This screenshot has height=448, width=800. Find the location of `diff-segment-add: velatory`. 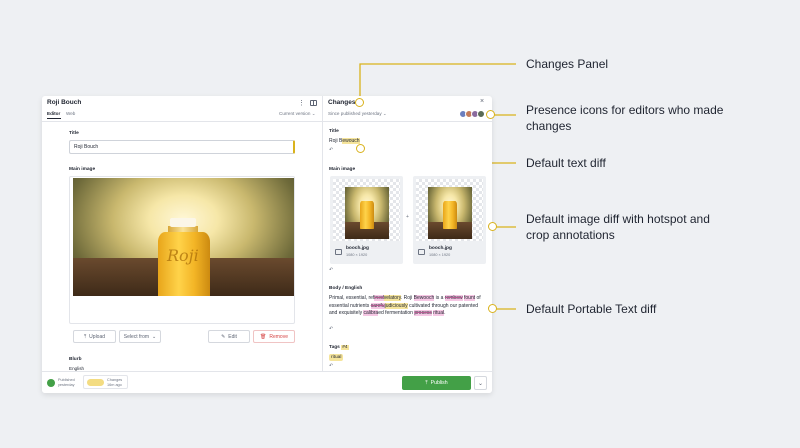

diff-segment-add: velatory is located at coordinates (392, 298).